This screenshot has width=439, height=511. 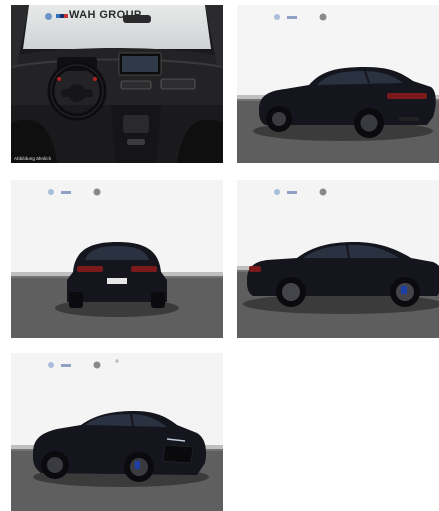 What do you see at coordinates (48, 16) in the screenshot?
I see `bmw-logo-icon` at bounding box center [48, 16].